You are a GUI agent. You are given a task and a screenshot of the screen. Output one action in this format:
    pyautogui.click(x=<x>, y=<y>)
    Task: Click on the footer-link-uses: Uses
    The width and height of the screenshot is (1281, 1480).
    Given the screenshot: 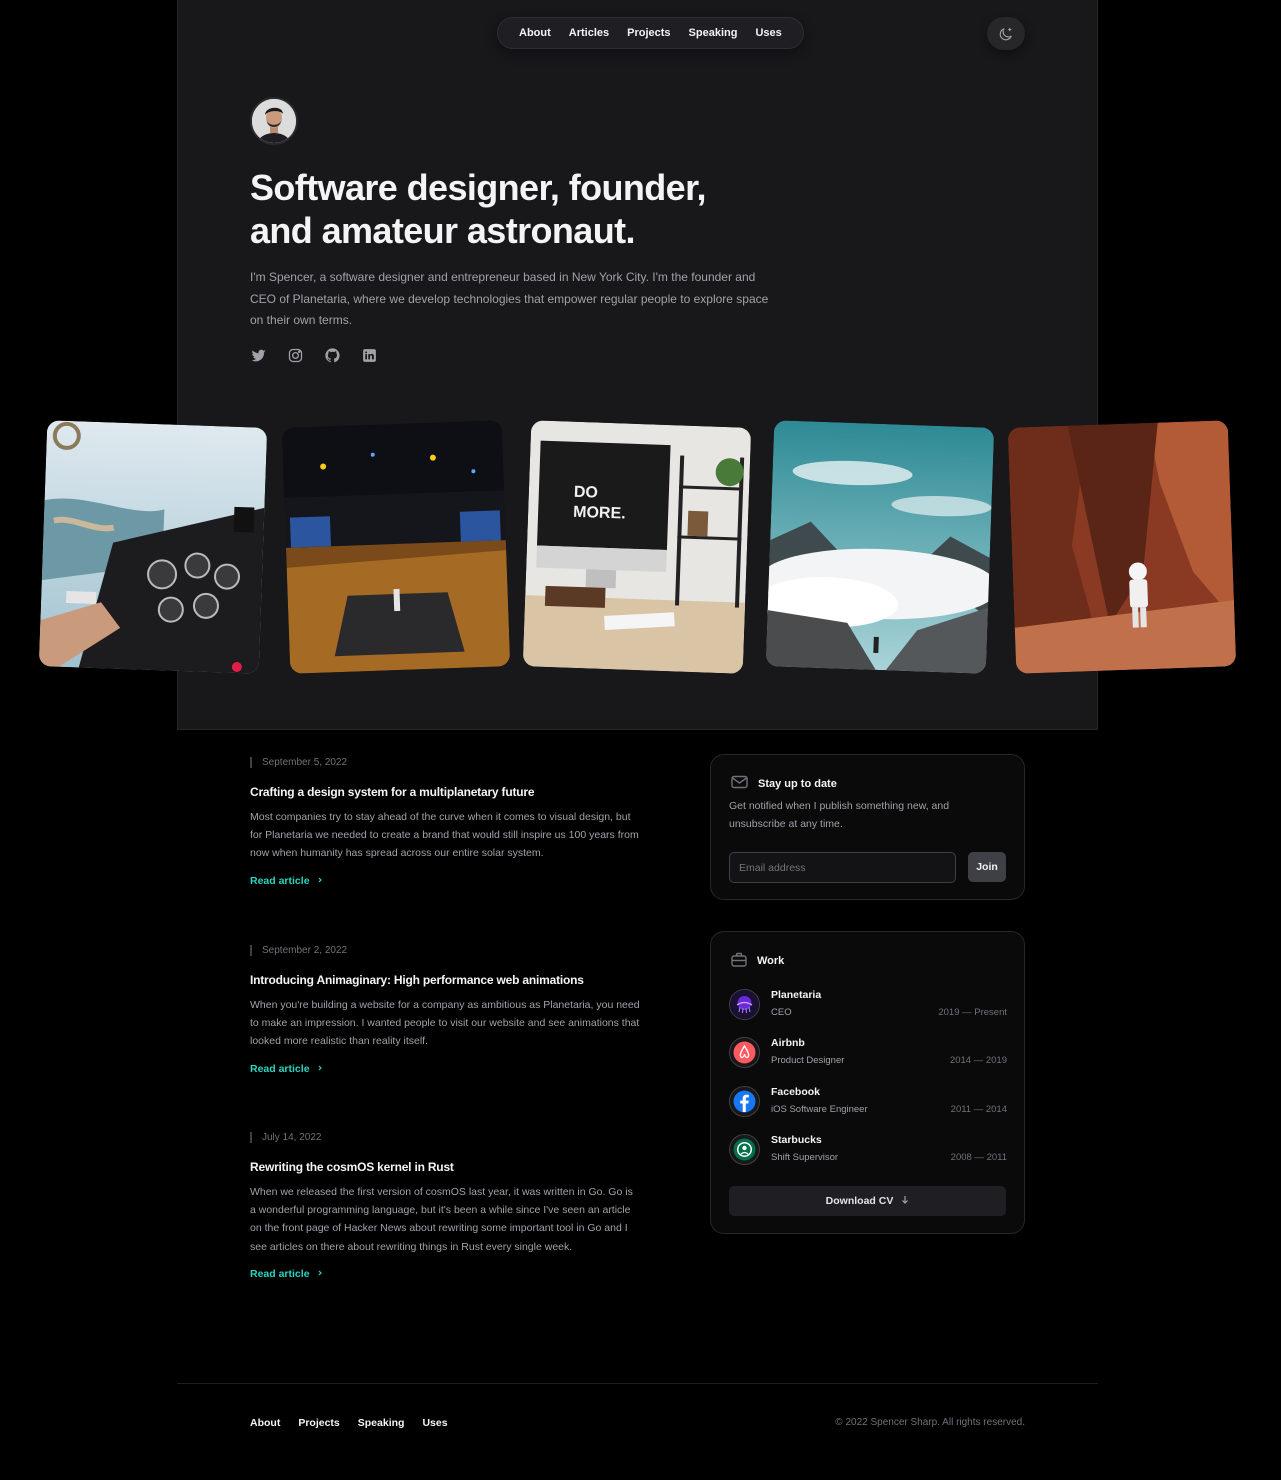 What is the action you would take?
    pyautogui.click(x=434, y=1423)
    